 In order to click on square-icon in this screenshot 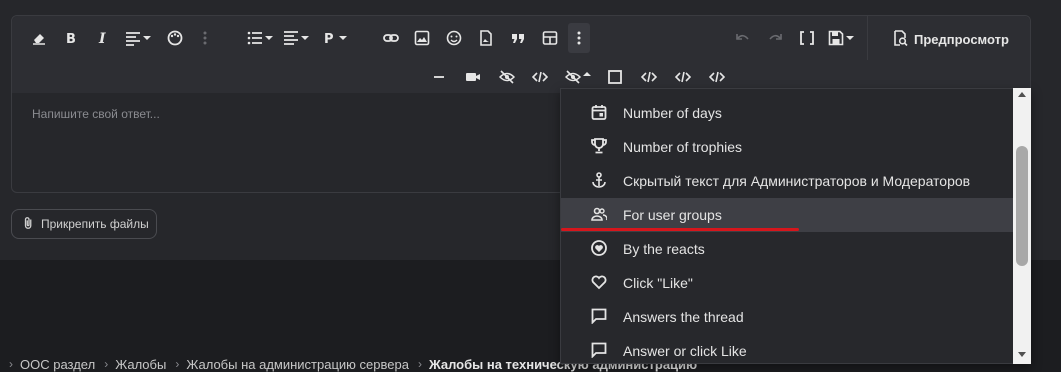, I will do `click(615, 77)`.